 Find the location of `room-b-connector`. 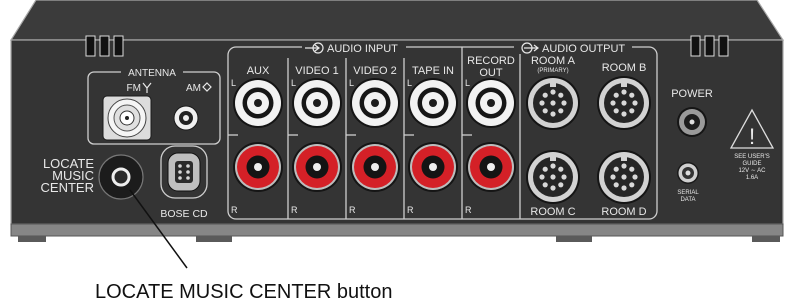

room-b-connector is located at coordinates (624, 103).